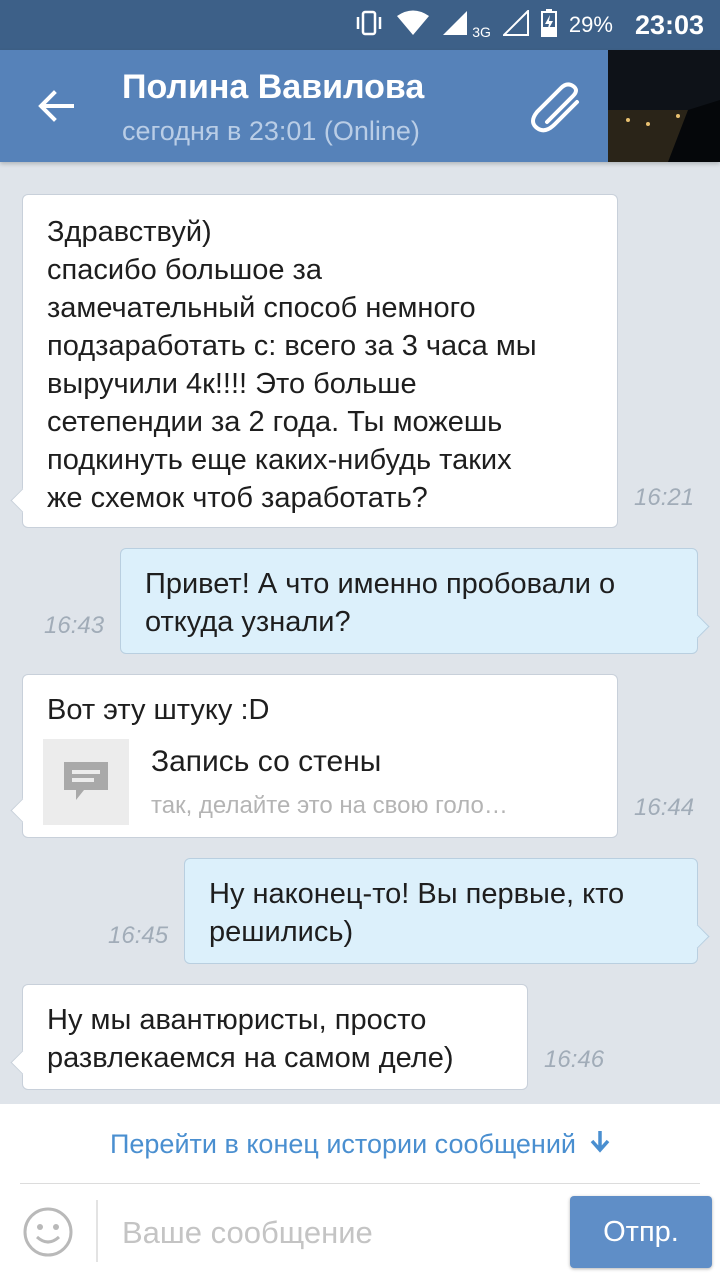 This screenshot has width=720, height=1280. I want to click on wall-post-icon, so click(86, 782).